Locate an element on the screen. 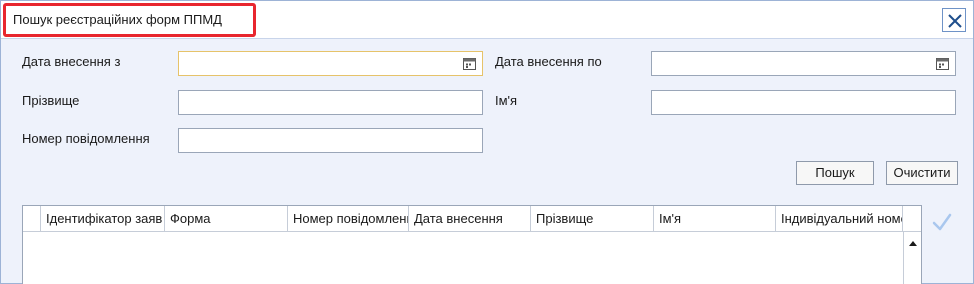  column-header-surname: Прізвище is located at coordinates (592, 219).